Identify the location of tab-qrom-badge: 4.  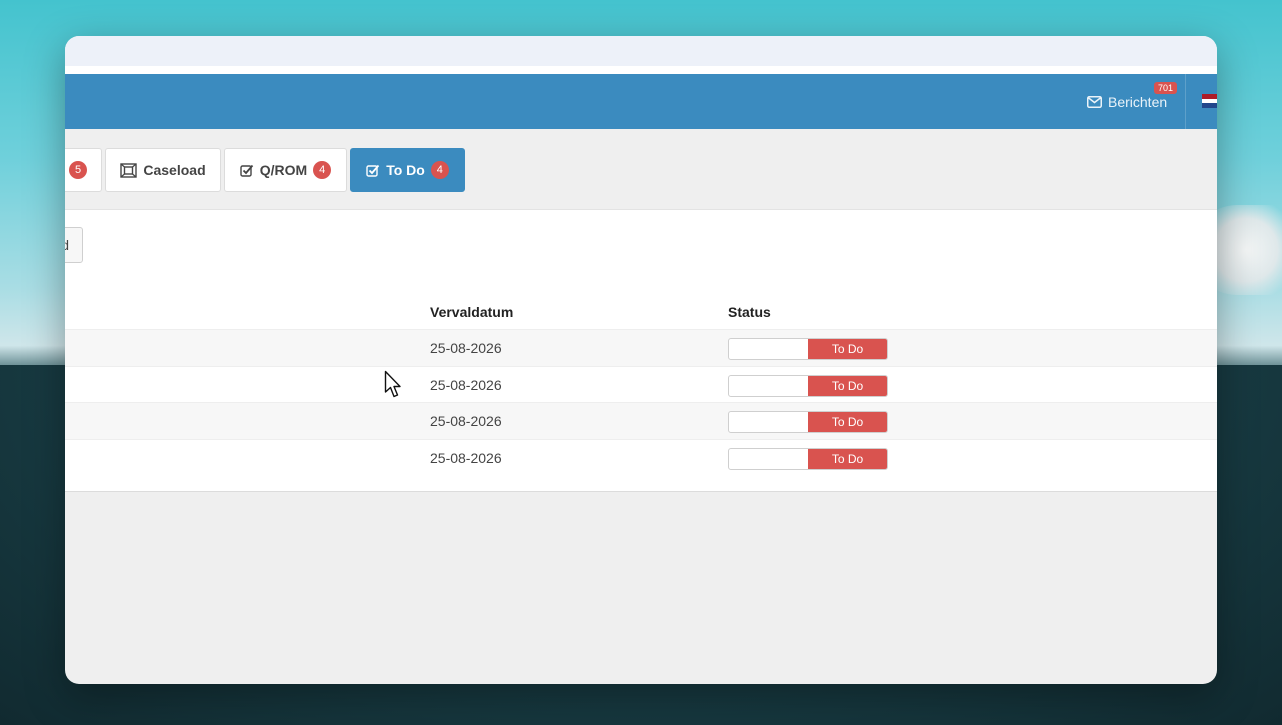
(322, 170).